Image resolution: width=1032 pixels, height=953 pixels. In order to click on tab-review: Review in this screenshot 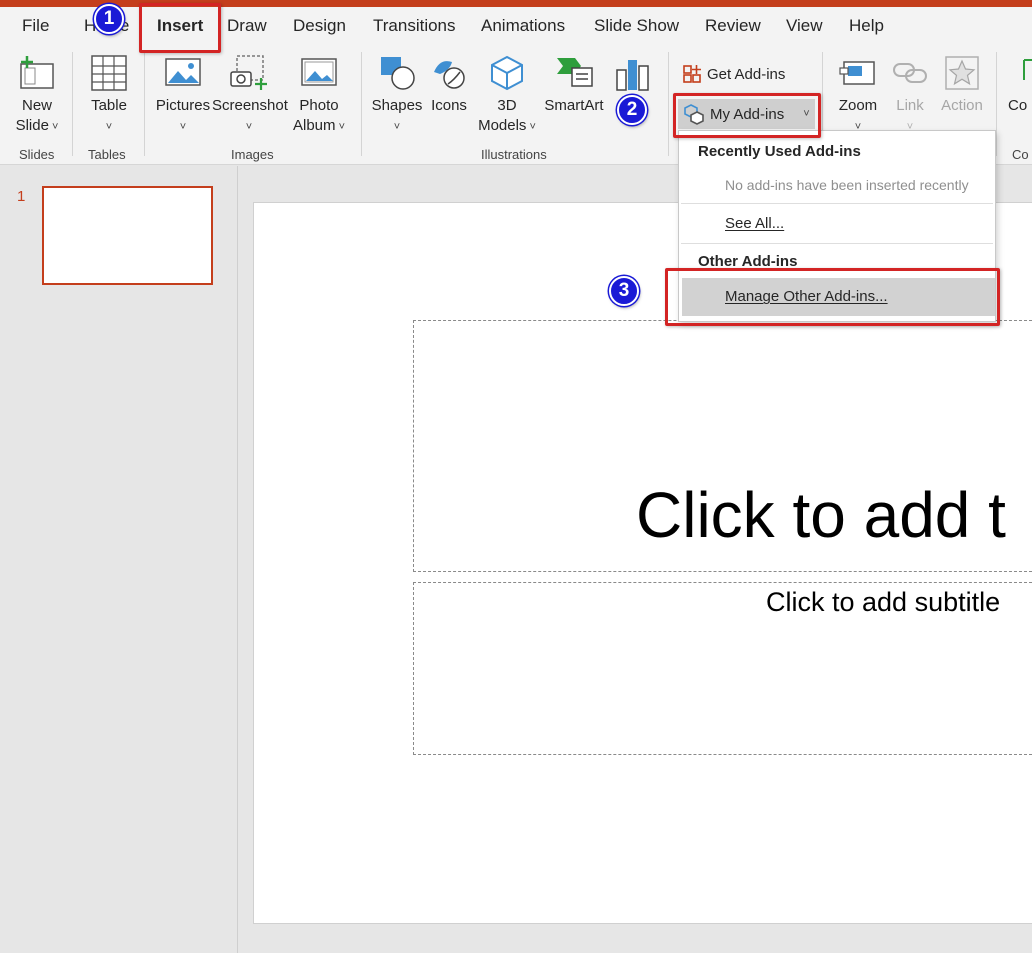, I will do `click(733, 26)`.